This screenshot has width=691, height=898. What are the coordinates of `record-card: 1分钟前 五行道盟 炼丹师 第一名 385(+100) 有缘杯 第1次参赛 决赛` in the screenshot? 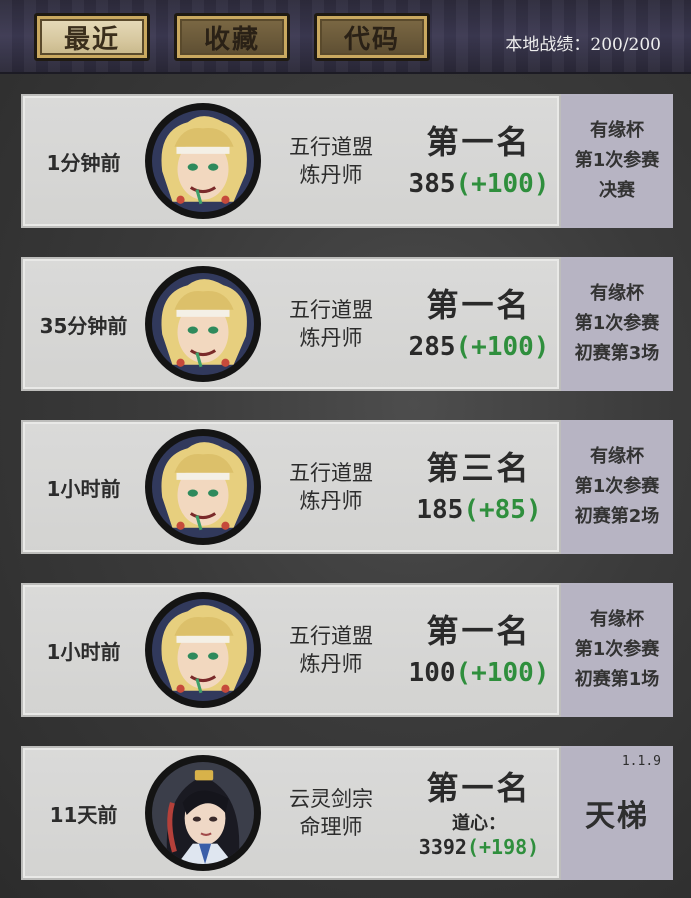 It's located at (347, 161).